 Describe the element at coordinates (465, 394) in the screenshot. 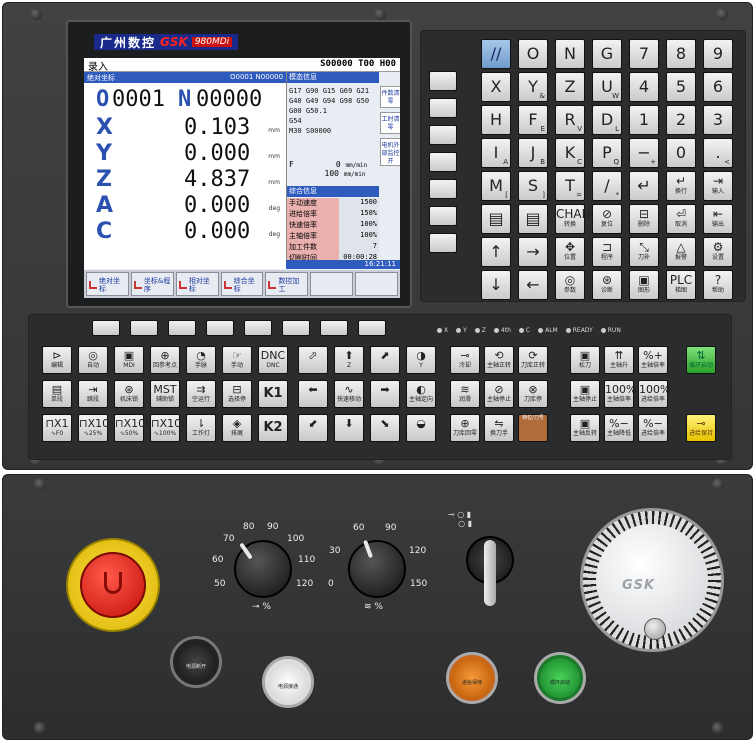

I see `operator-key: ≋ 润滑` at that location.